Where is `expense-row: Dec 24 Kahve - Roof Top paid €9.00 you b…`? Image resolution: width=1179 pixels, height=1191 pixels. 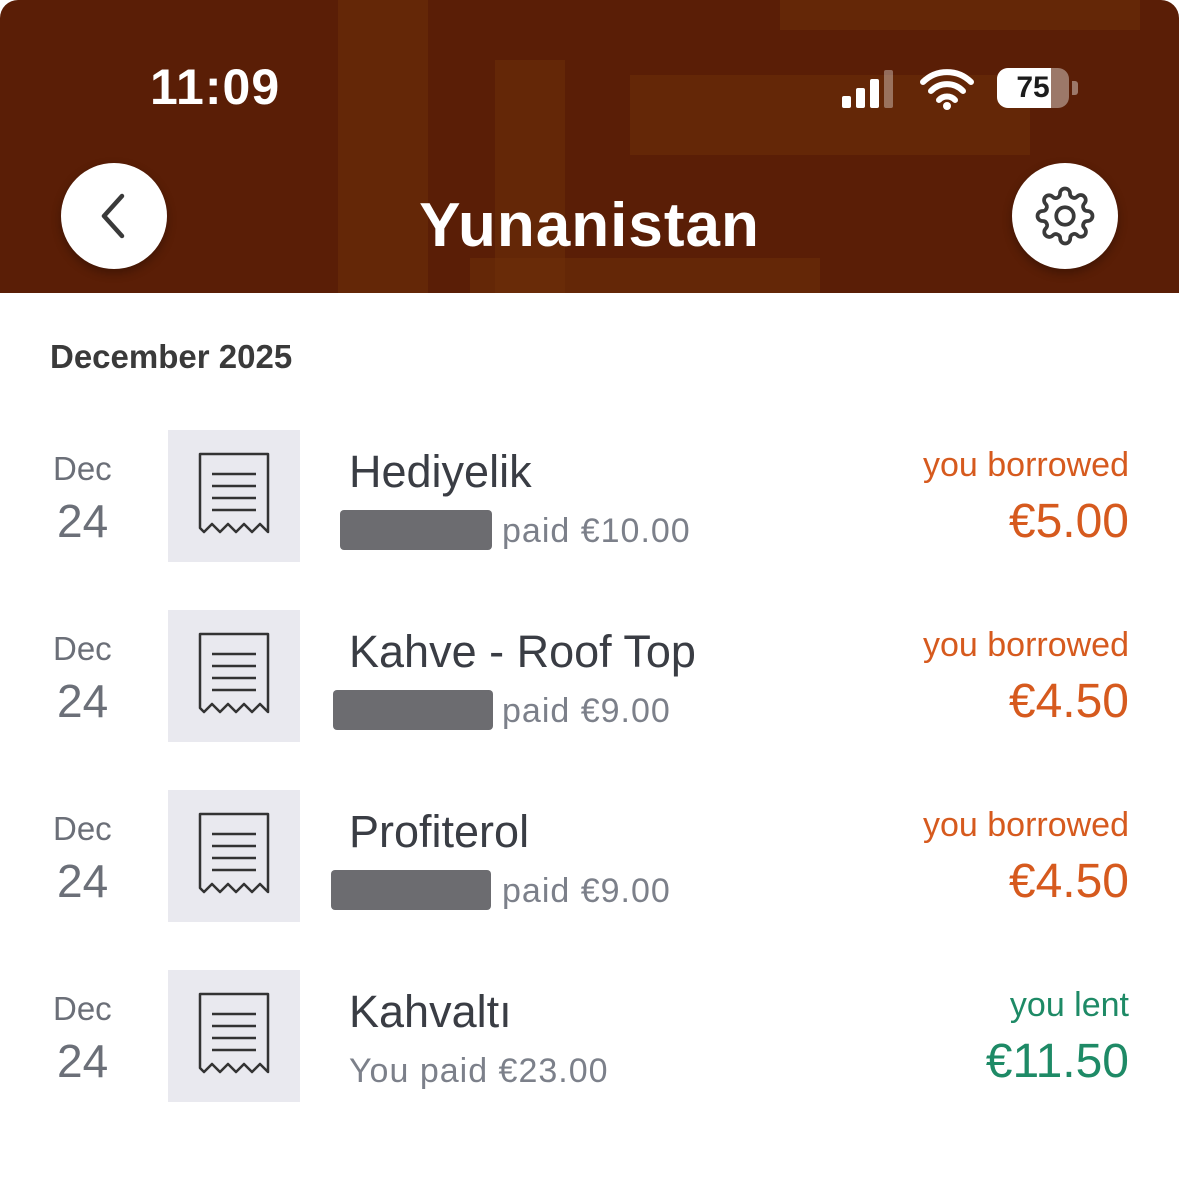
expense-row: Dec 24 Kahve - Roof Top paid €9.00 you b… is located at coordinates (589, 676).